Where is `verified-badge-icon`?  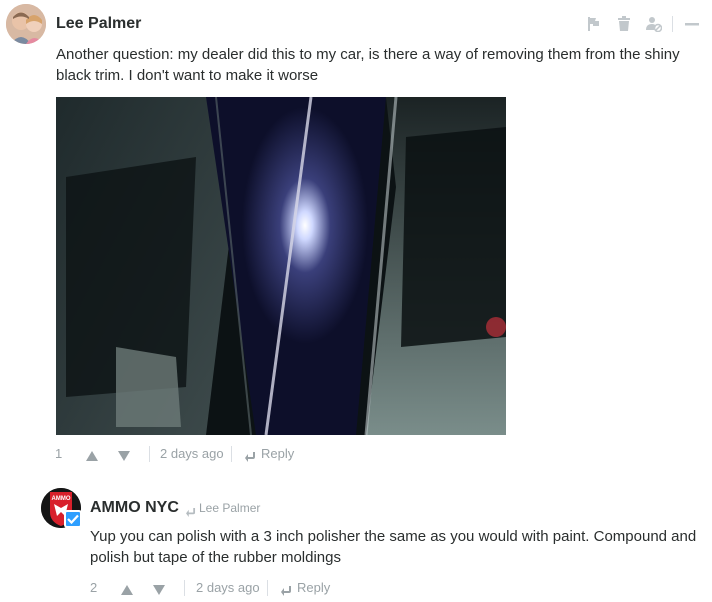
verified-badge-icon is located at coordinates (73, 519).